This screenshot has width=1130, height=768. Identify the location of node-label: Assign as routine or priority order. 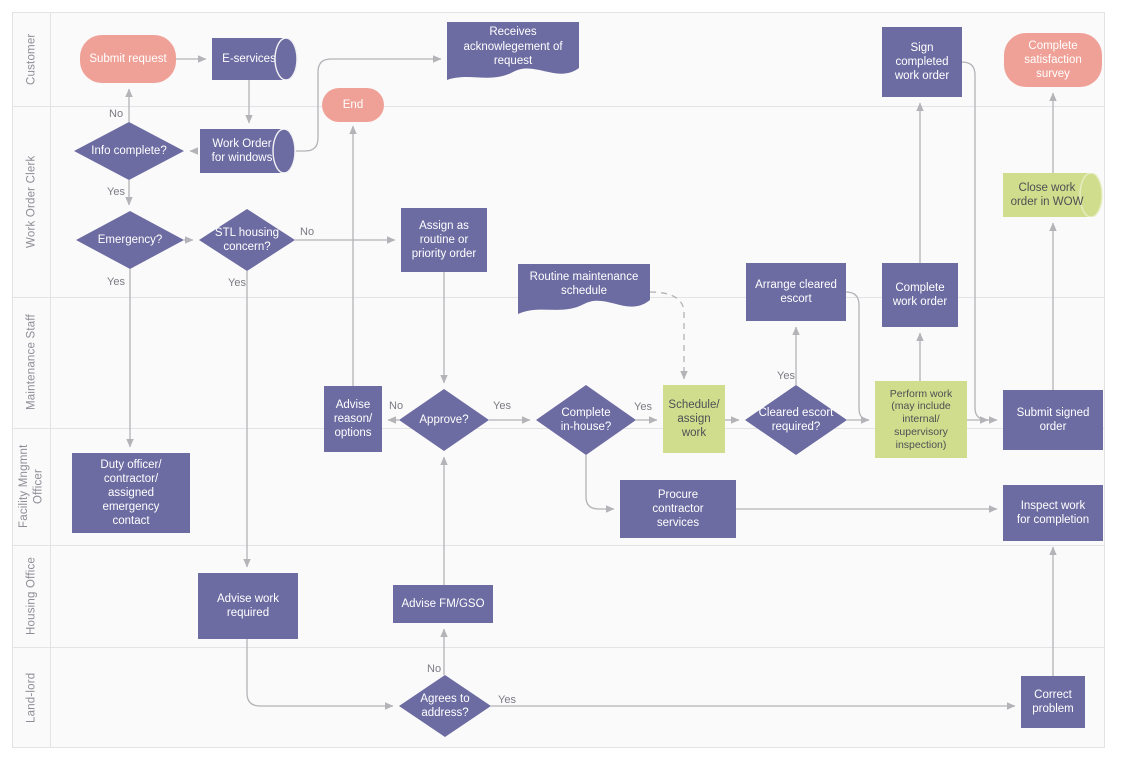
(444, 239).